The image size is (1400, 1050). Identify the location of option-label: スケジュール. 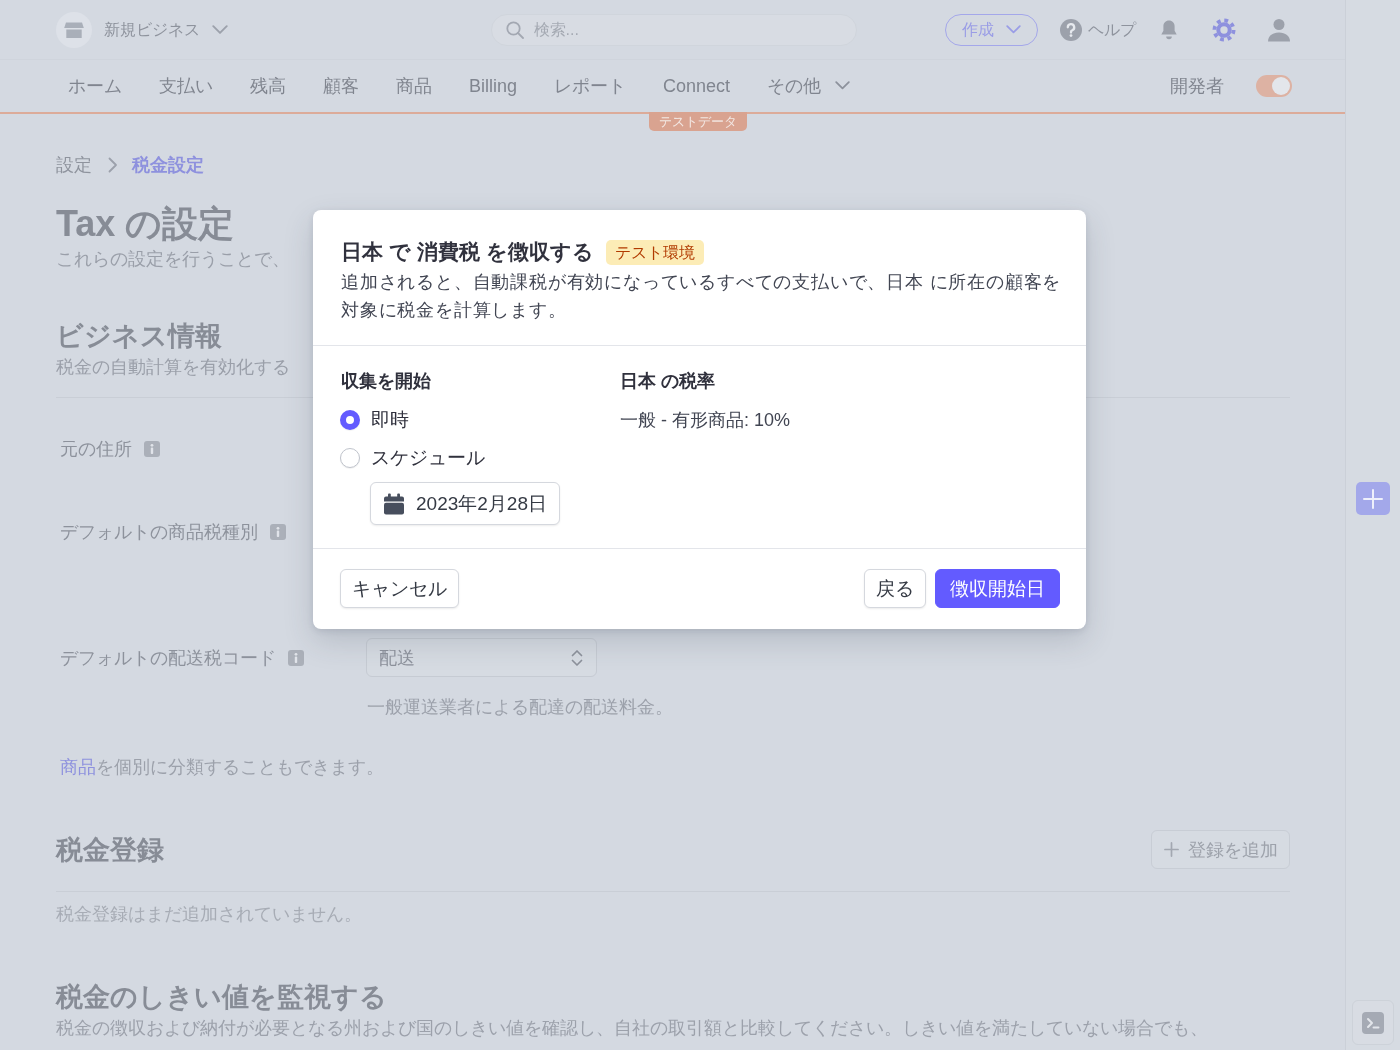
(428, 458).